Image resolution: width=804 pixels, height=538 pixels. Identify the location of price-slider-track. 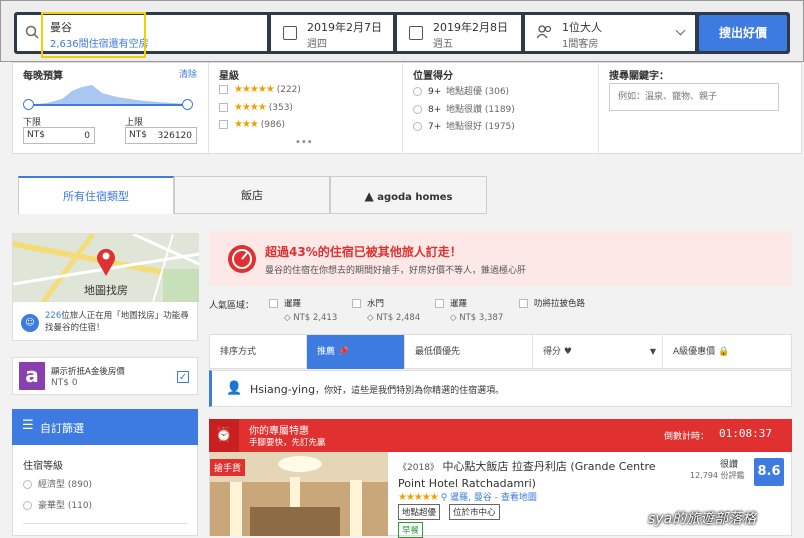
(108, 105).